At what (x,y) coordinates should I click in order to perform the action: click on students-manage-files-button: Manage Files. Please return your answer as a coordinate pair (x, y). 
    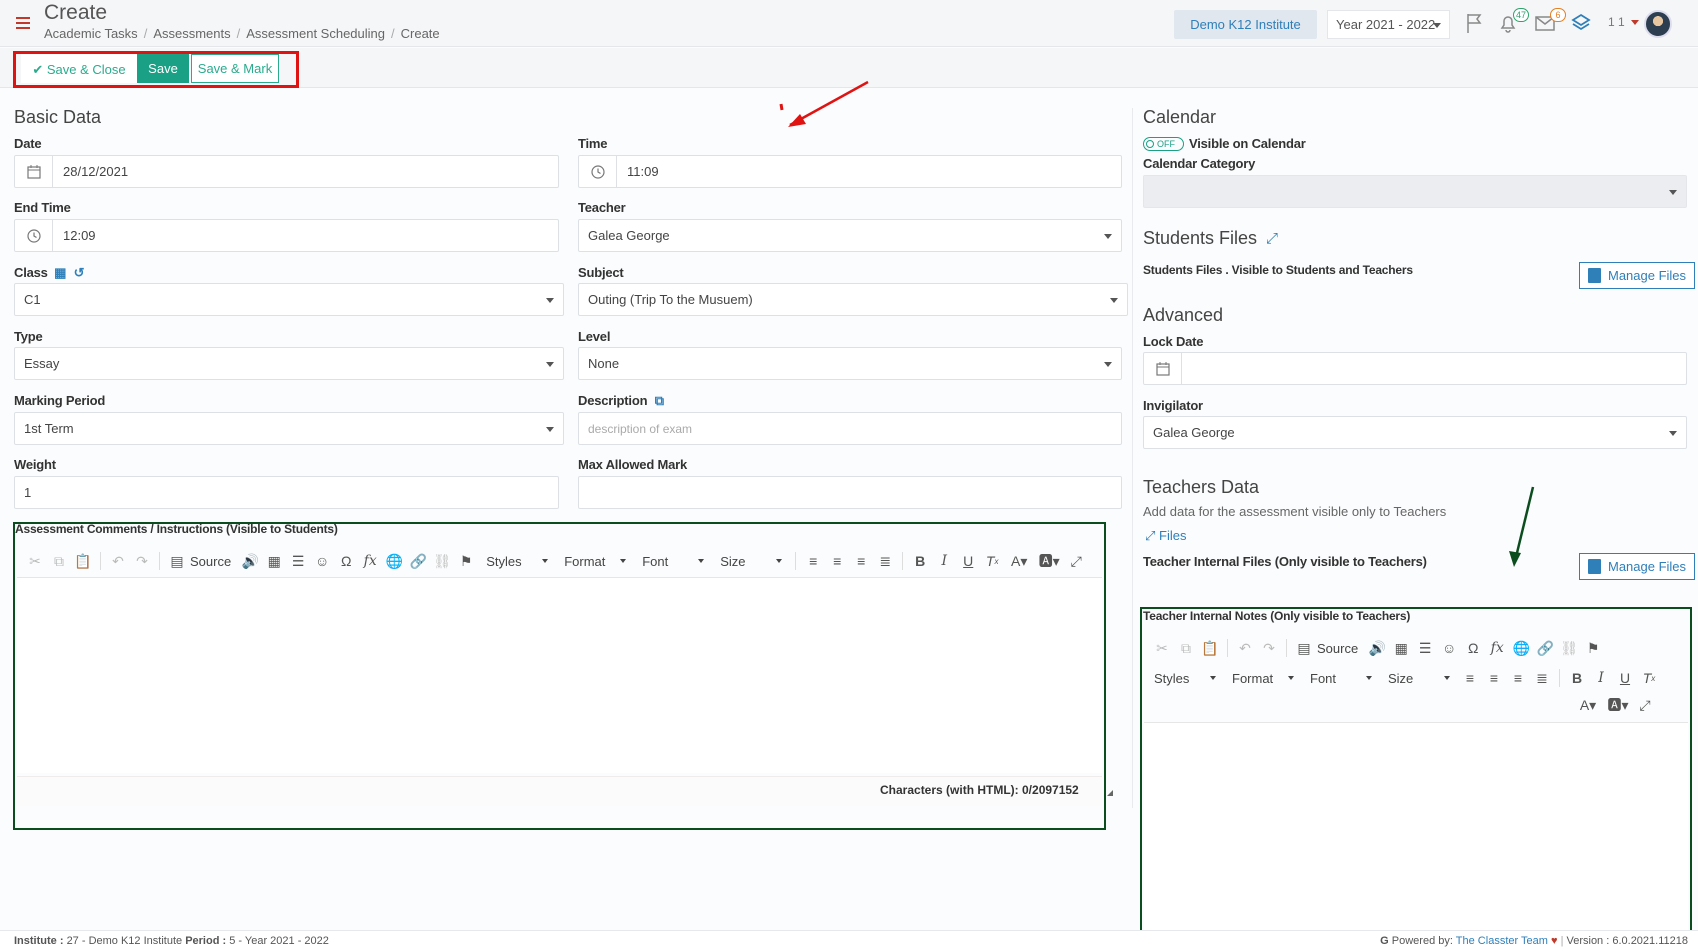
    Looking at the image, I should click on (1637, 275).